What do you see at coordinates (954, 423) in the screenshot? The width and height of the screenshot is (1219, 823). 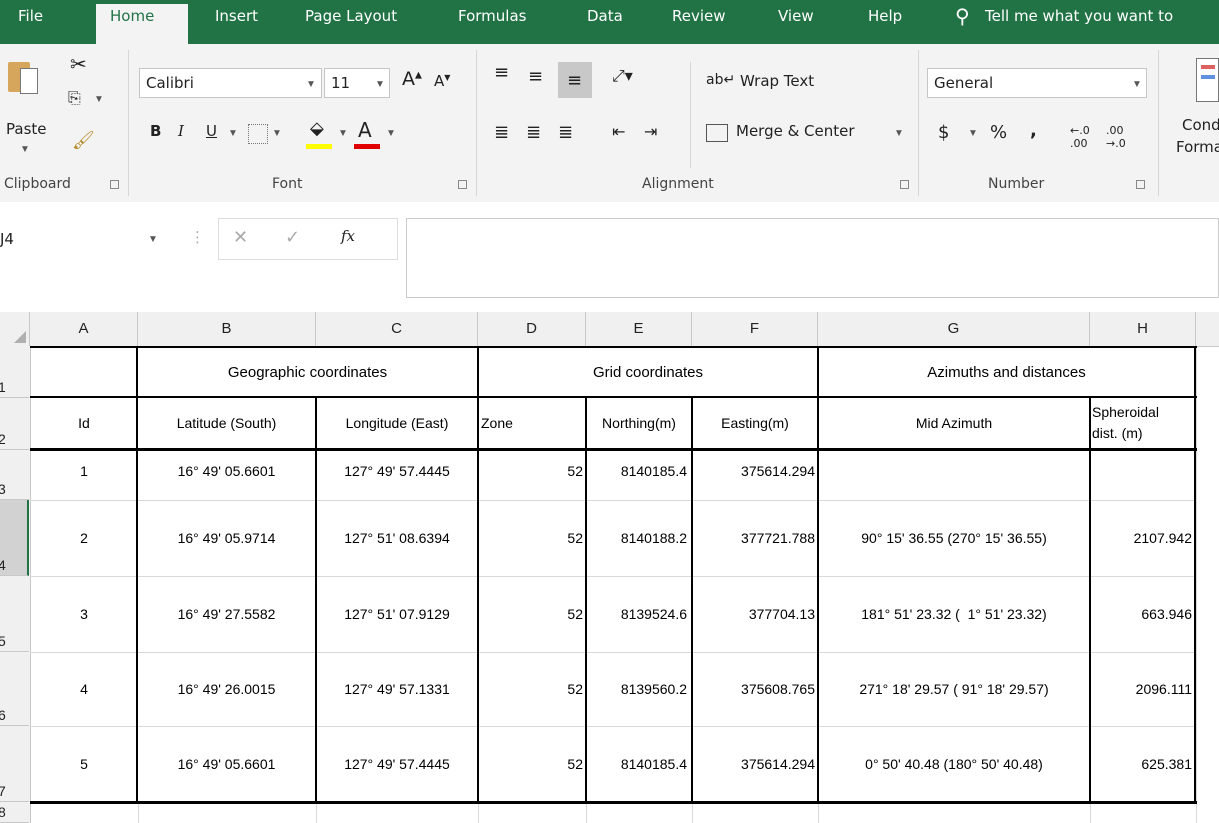 I see `header-mid-azimuth: Mid Azimuth` at bounding box center [954, 423].